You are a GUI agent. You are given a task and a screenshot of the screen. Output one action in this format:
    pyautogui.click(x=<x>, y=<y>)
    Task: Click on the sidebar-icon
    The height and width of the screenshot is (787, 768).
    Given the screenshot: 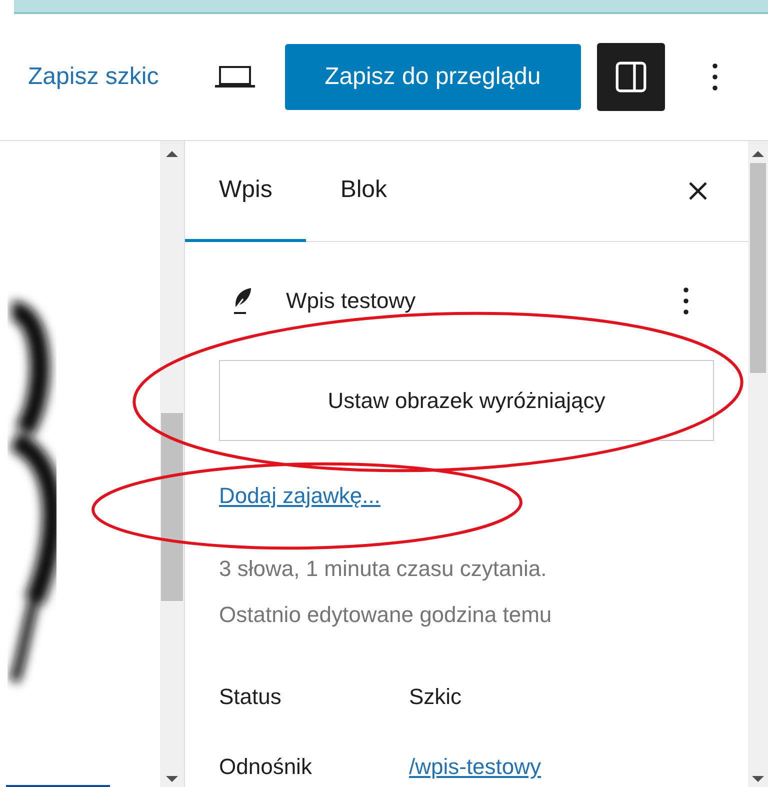 What is the action you would take?
    pyautogui.click(x=630, y=77)
    